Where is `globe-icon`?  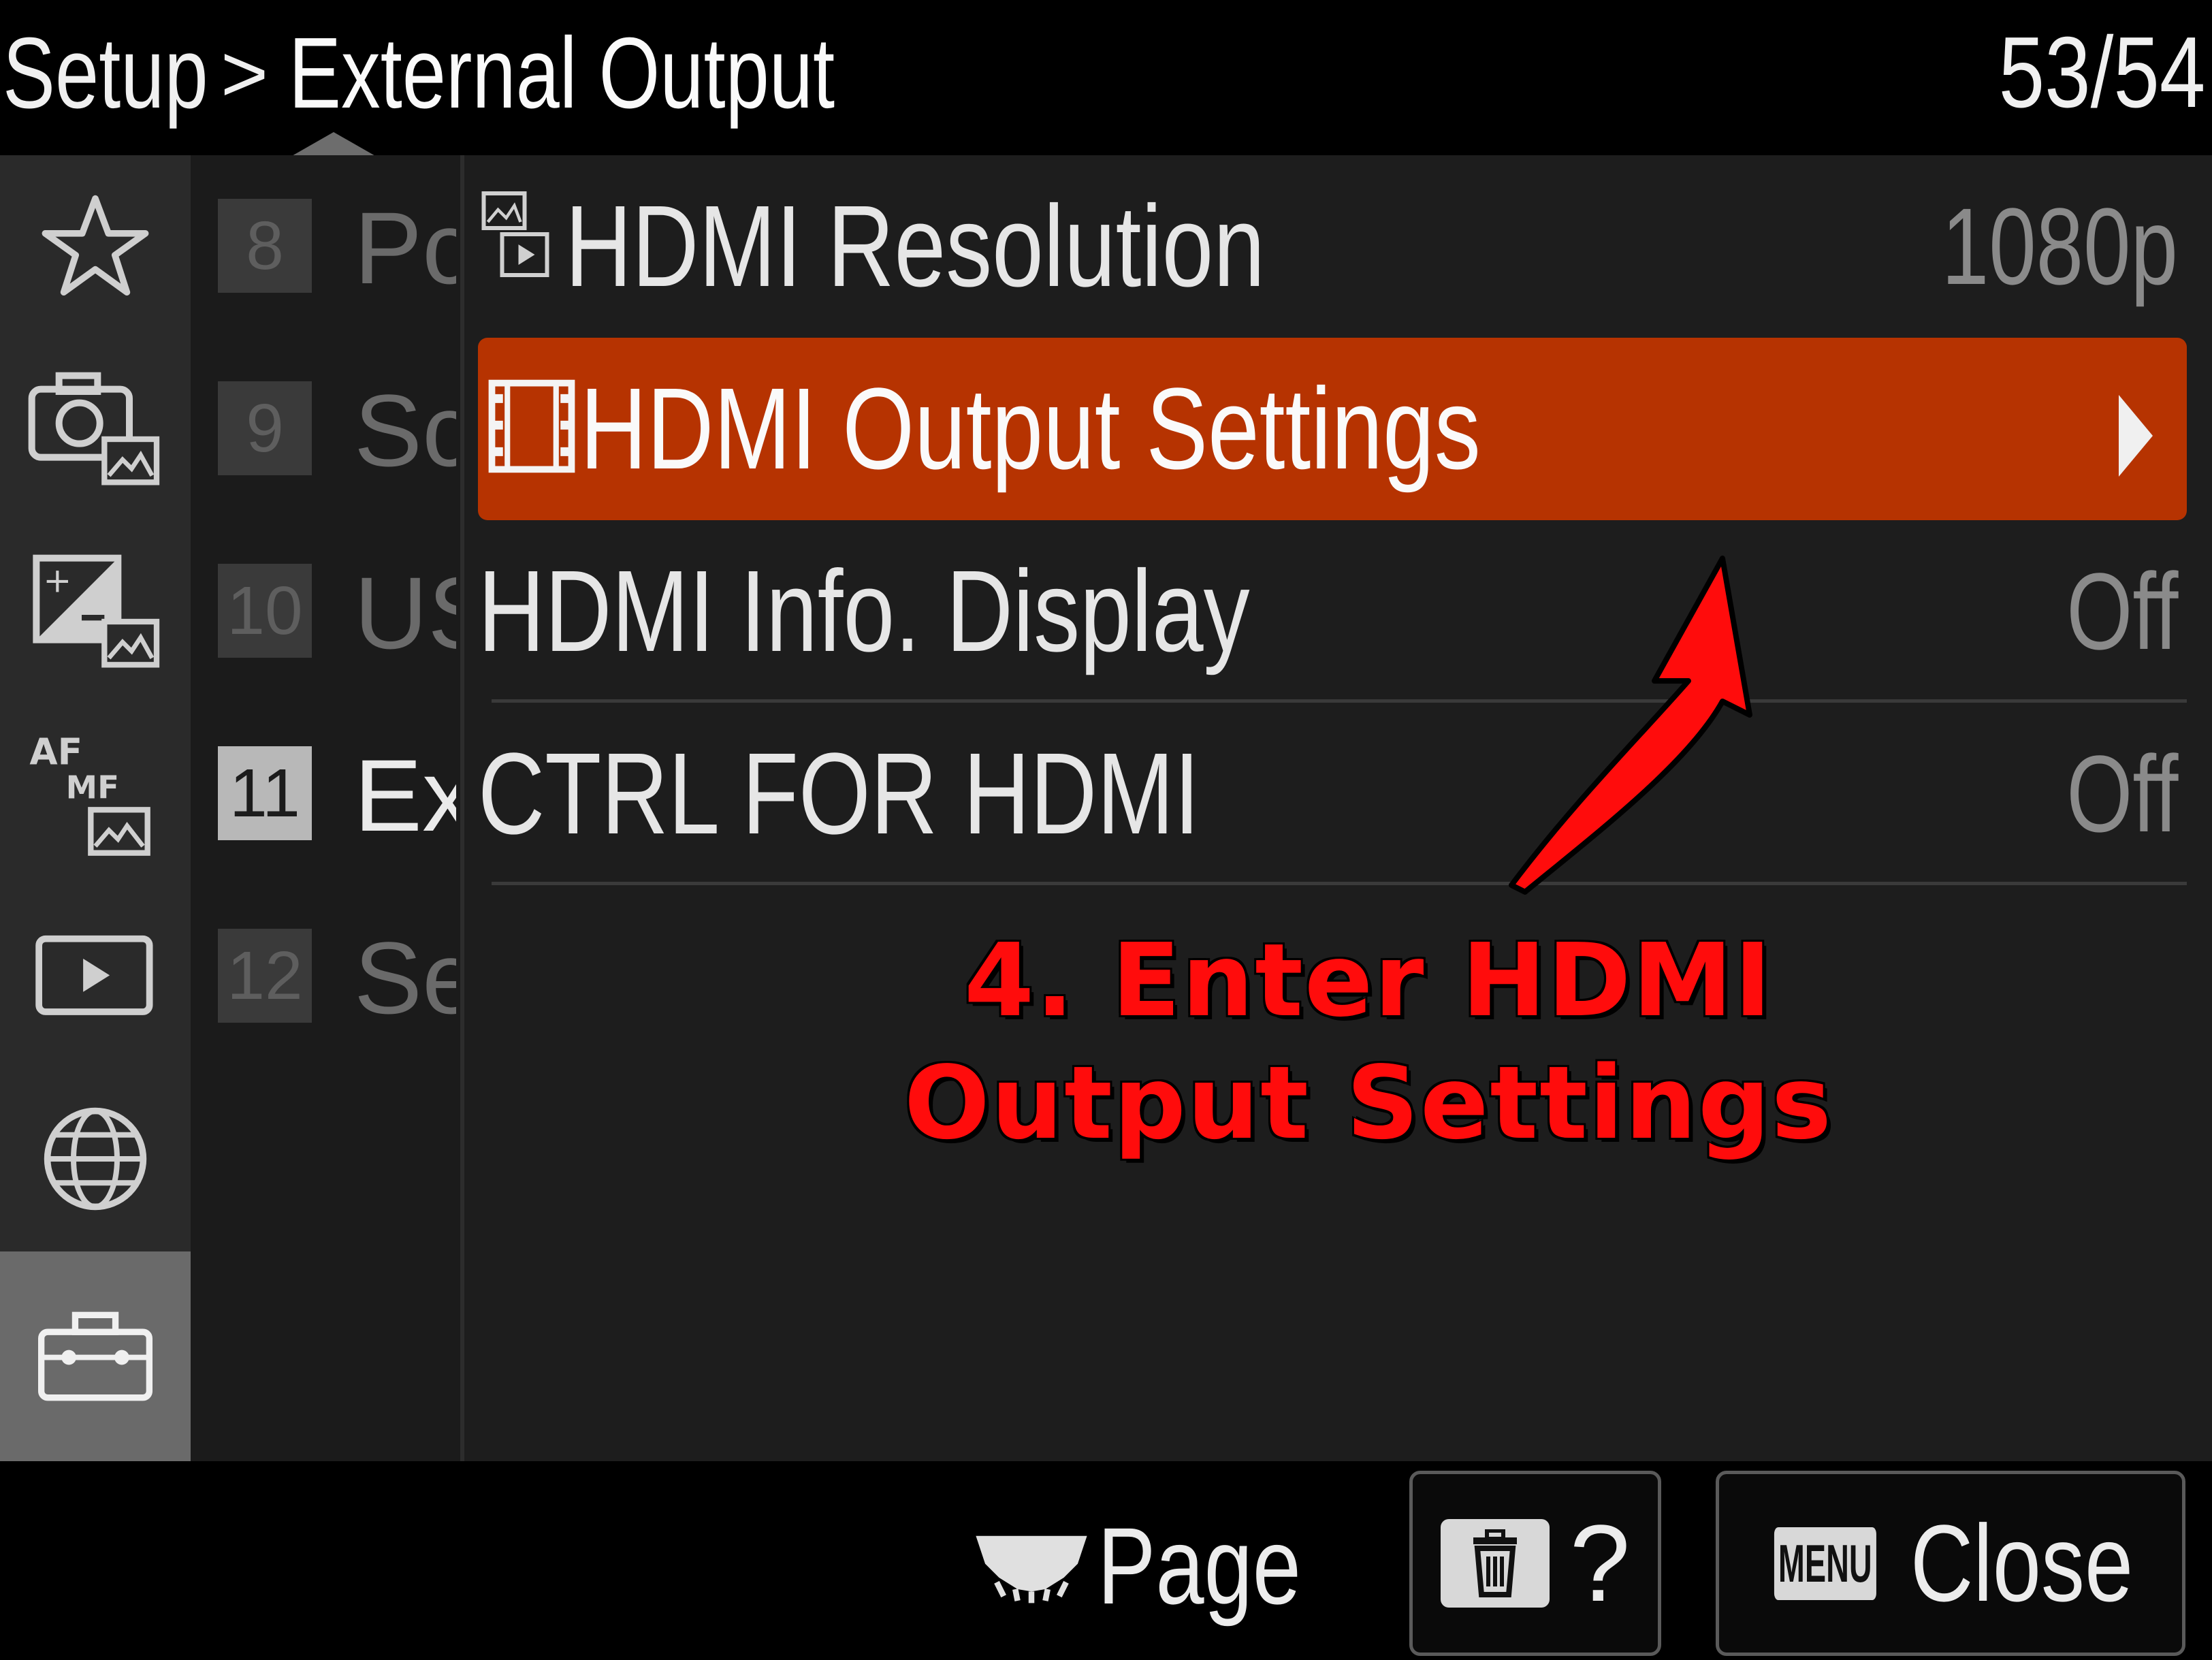
globe-icon is located at coordinates (95, 1159).